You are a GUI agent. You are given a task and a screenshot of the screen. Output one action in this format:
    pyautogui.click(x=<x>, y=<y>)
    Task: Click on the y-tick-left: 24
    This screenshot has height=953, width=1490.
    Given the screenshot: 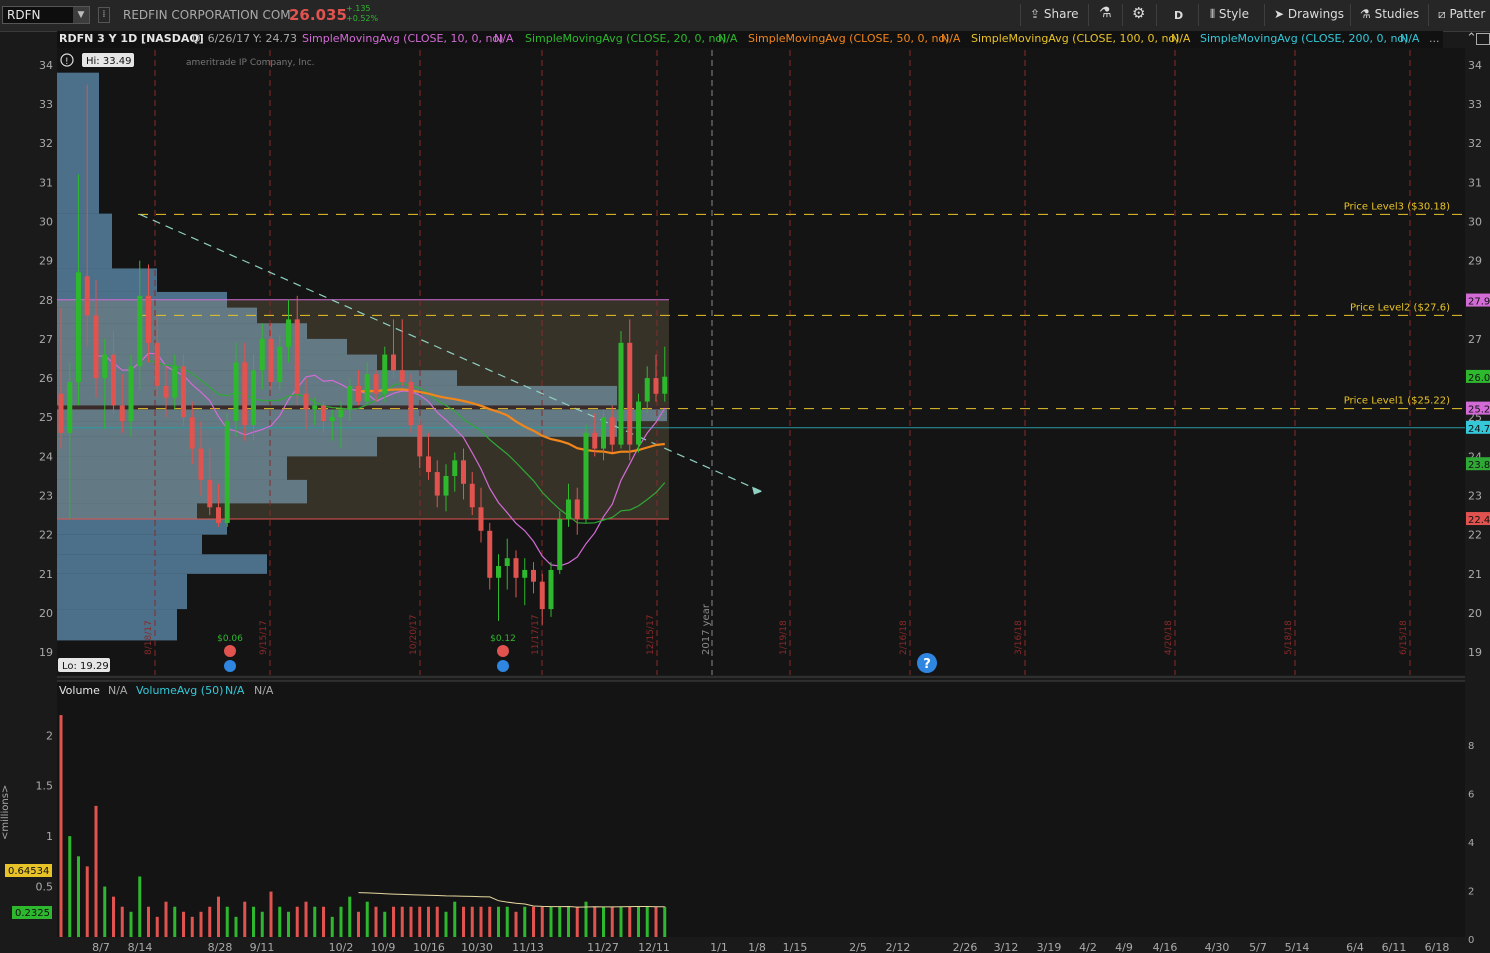 What is the action you would take?
    pyautogui.click(x=46, y=456)
    